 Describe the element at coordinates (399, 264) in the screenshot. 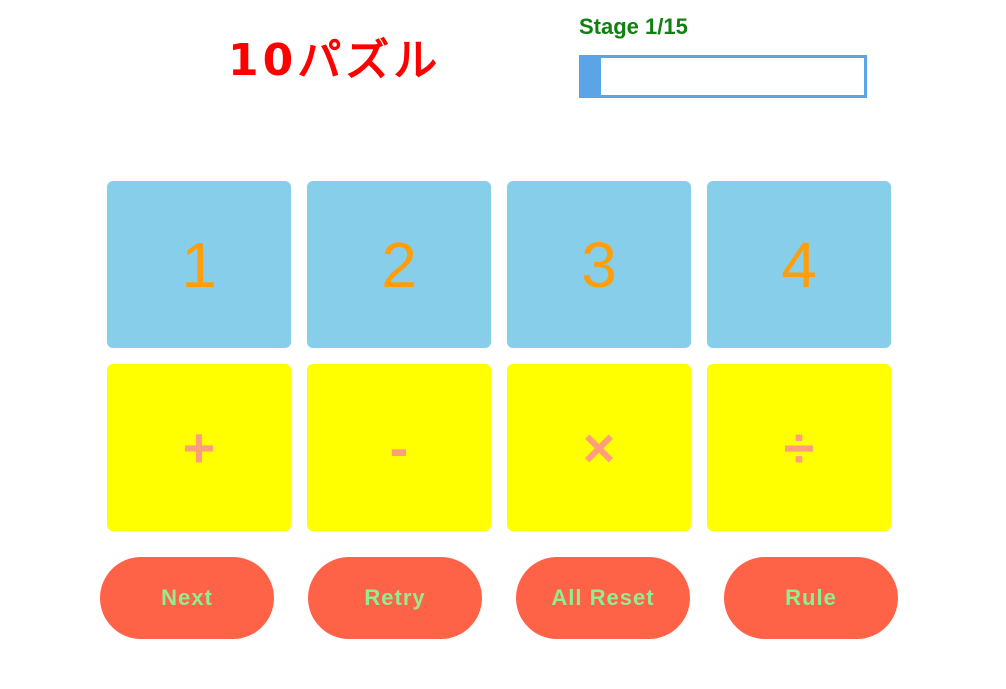

I see `number-tile-2: 2` at that location.